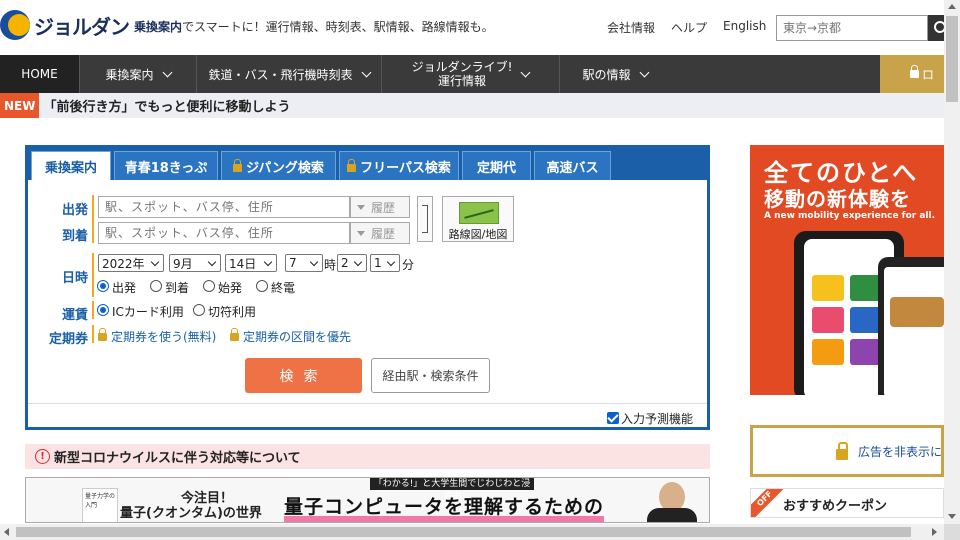 The image size is (960, 540). I want to click on nav-station: 駅の情報, so click(615, 74).